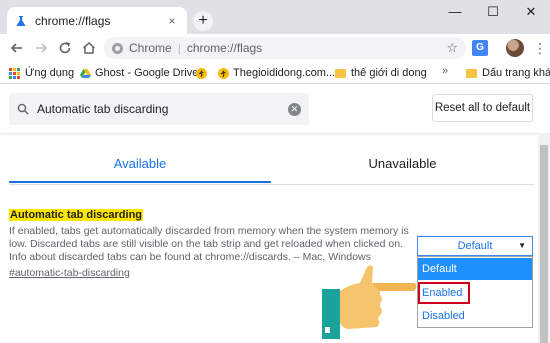 This screenshot has width=550, height=343. I want to click on tab-available: Available, so click(140, 165).